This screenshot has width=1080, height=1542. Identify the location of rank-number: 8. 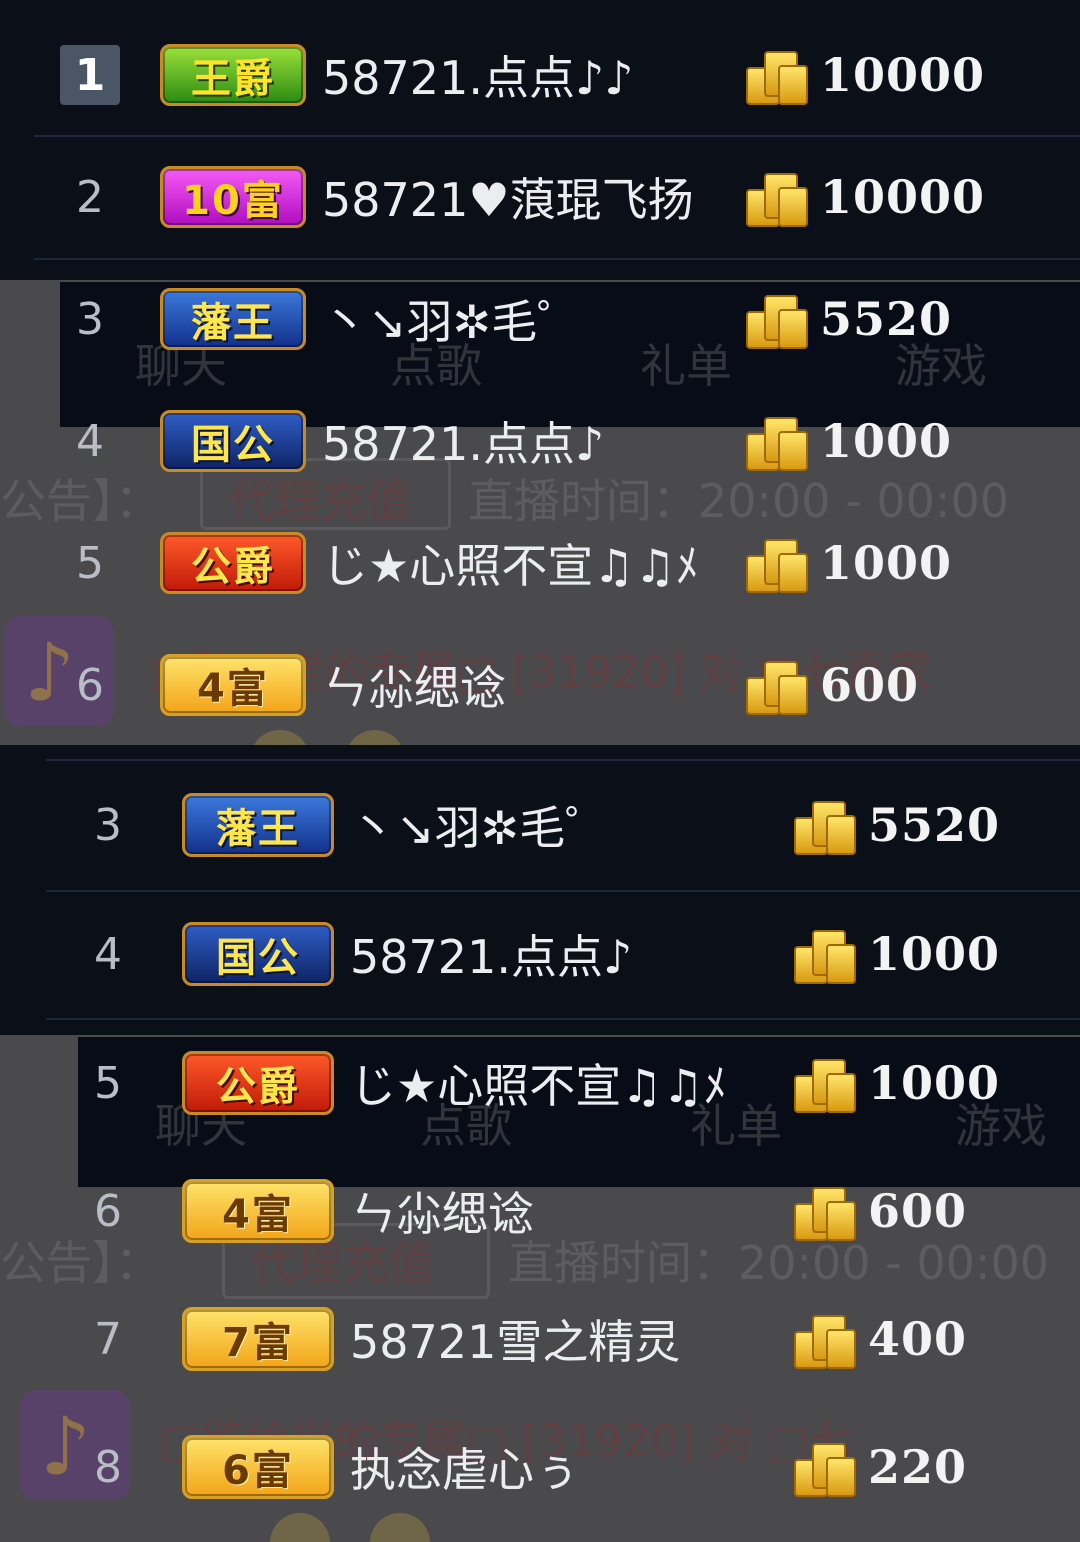
(108, 1467).